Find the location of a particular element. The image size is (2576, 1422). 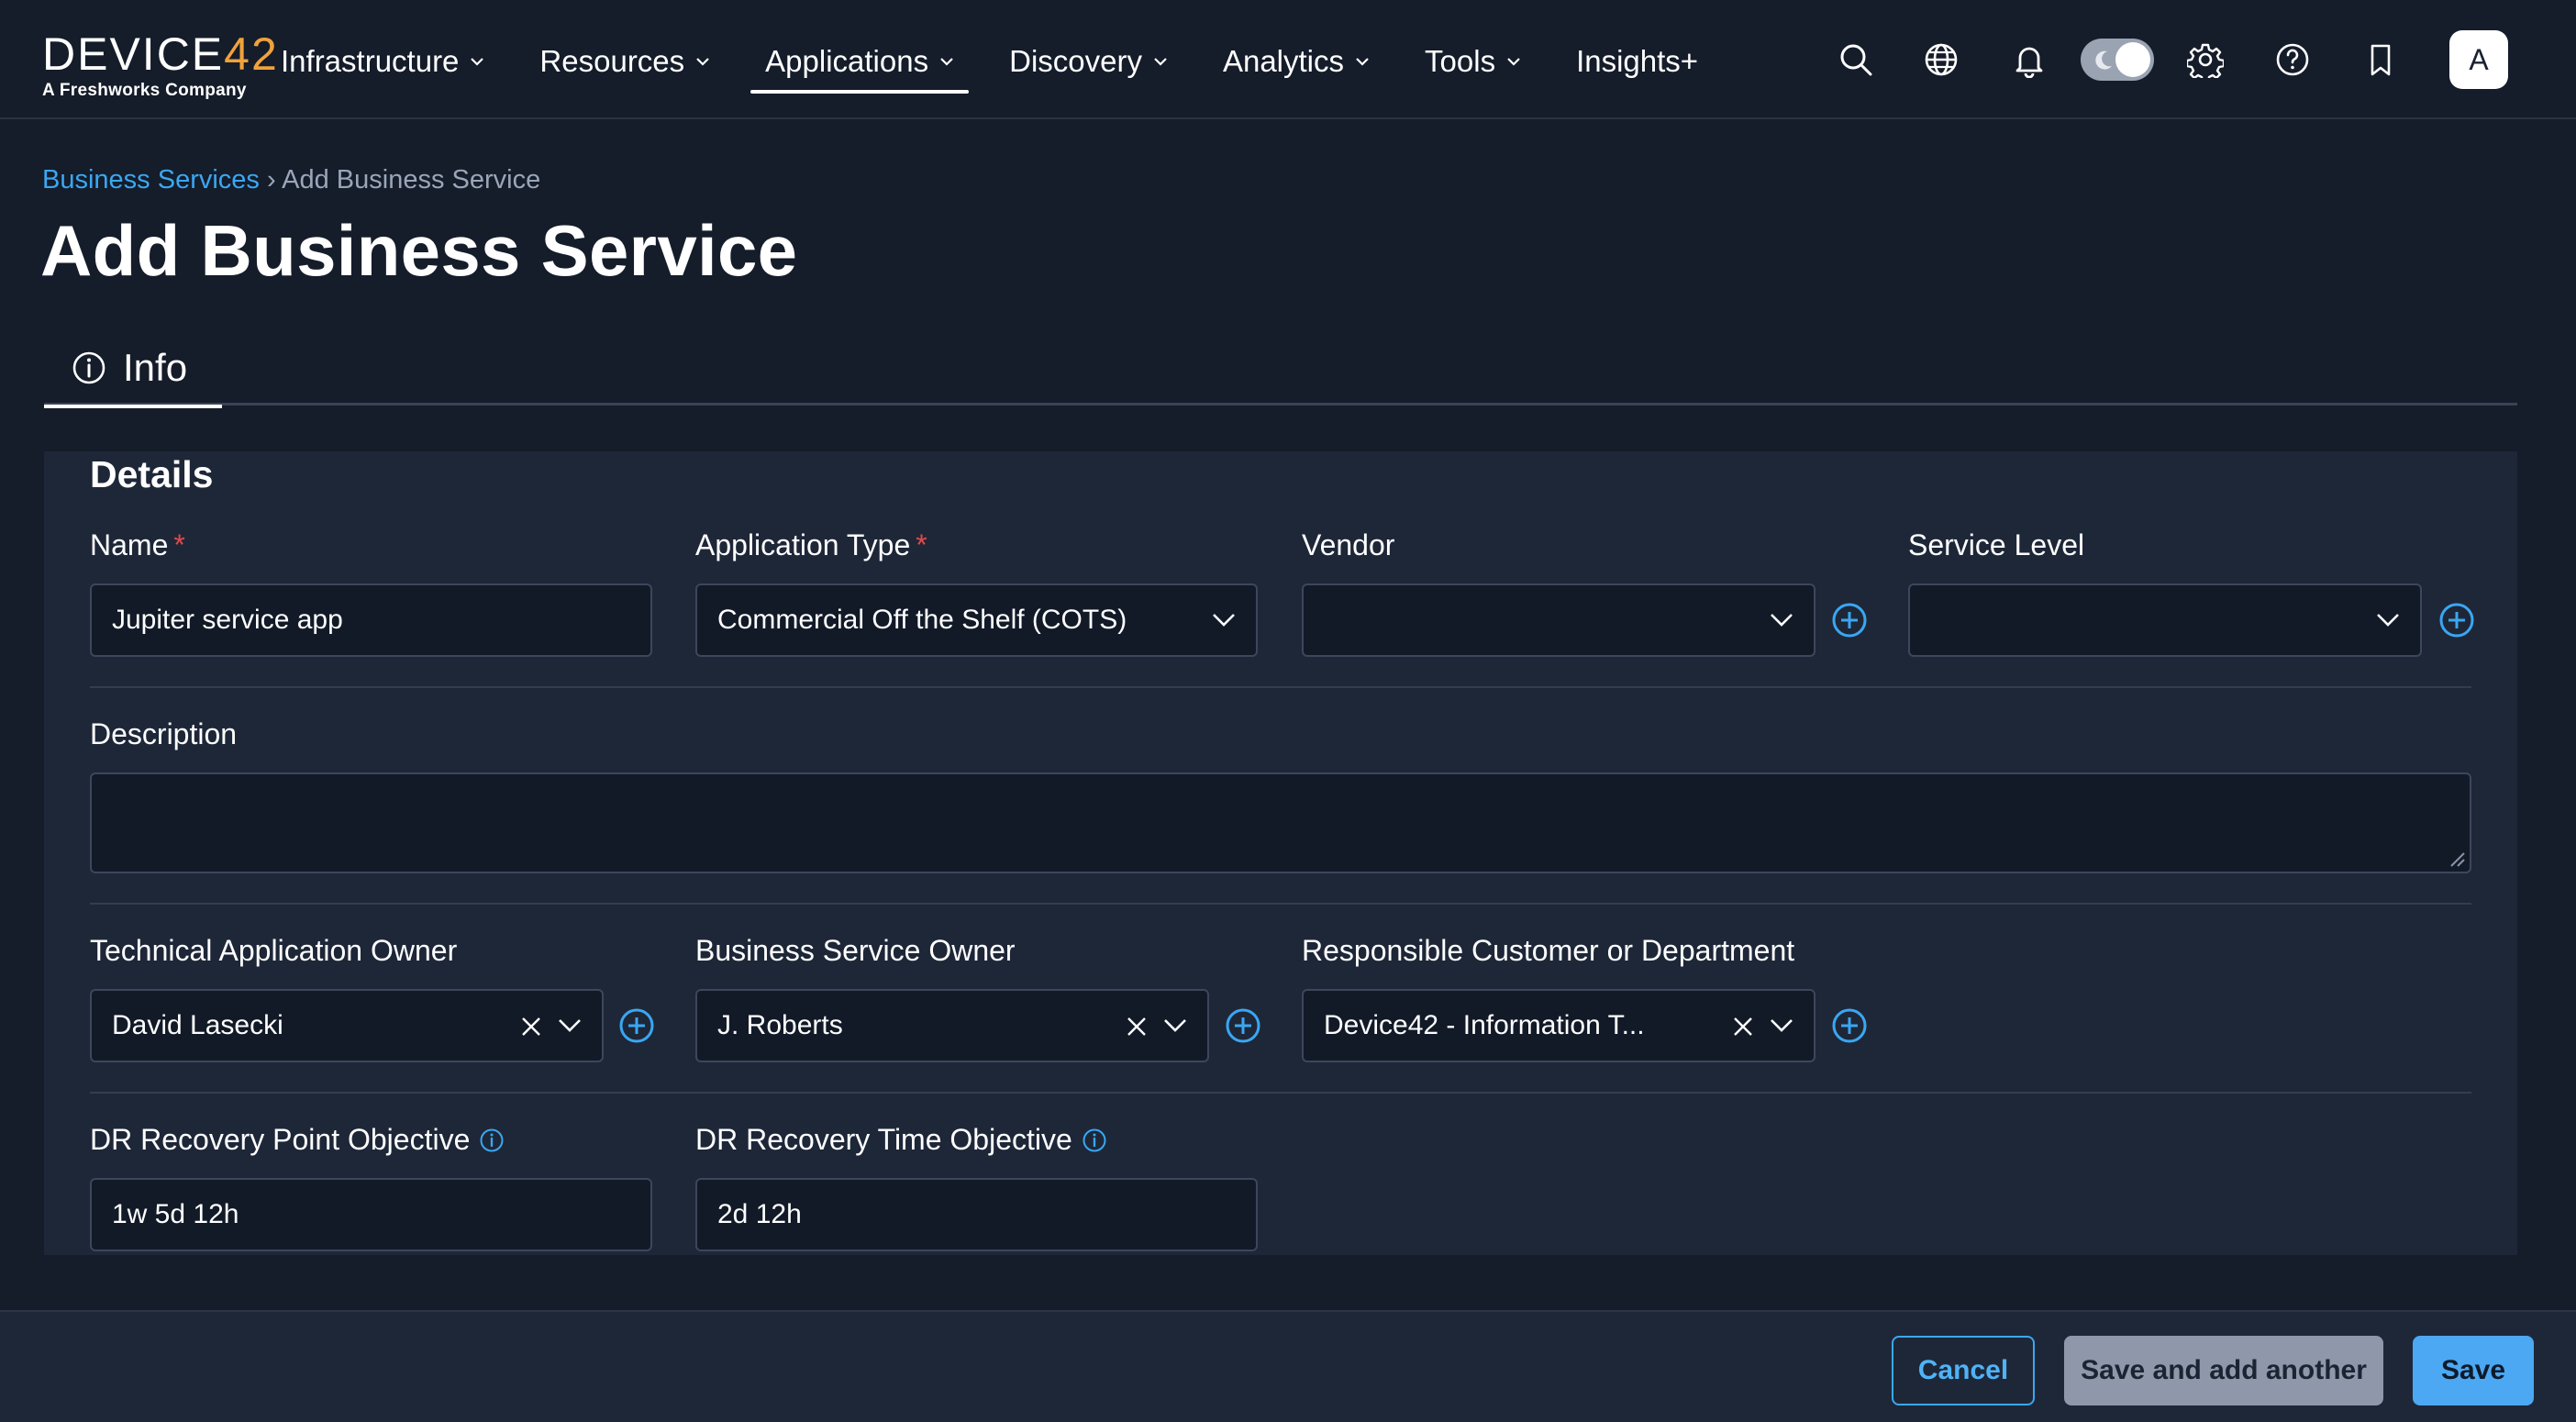

nav-infrastructure-label: Infrastructure is located at coordinates (370, 61).